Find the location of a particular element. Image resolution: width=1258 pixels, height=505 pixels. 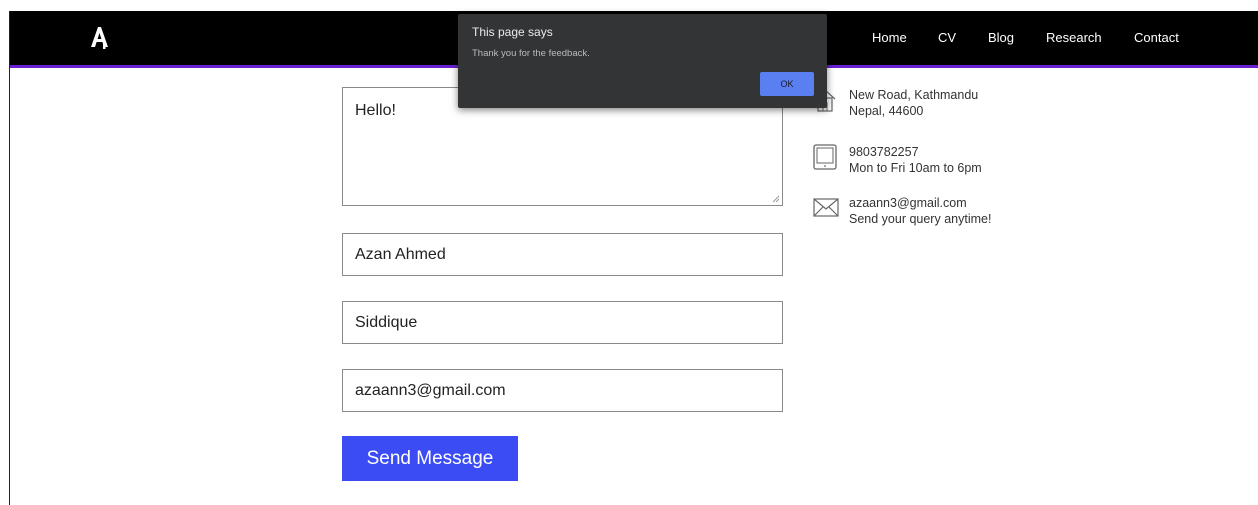

resize-grip-icon is located at coordinates (776, 199).